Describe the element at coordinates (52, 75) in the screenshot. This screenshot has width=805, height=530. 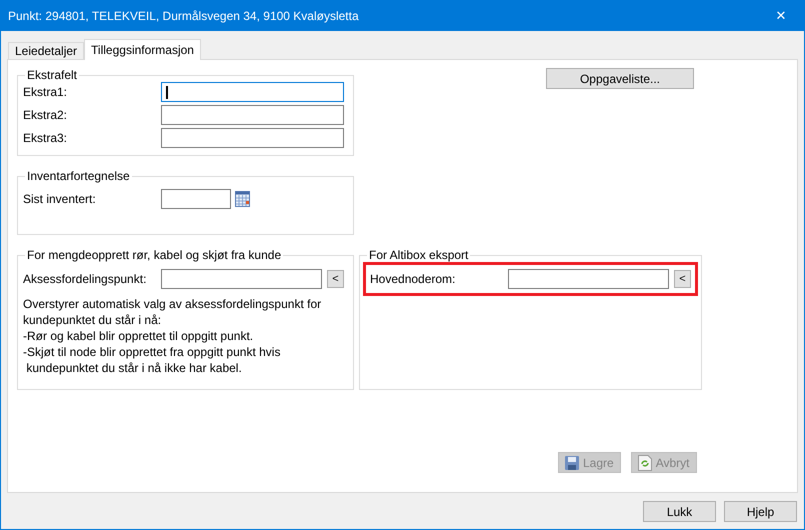
I see `group-title: Ekstrafelt` at that location.